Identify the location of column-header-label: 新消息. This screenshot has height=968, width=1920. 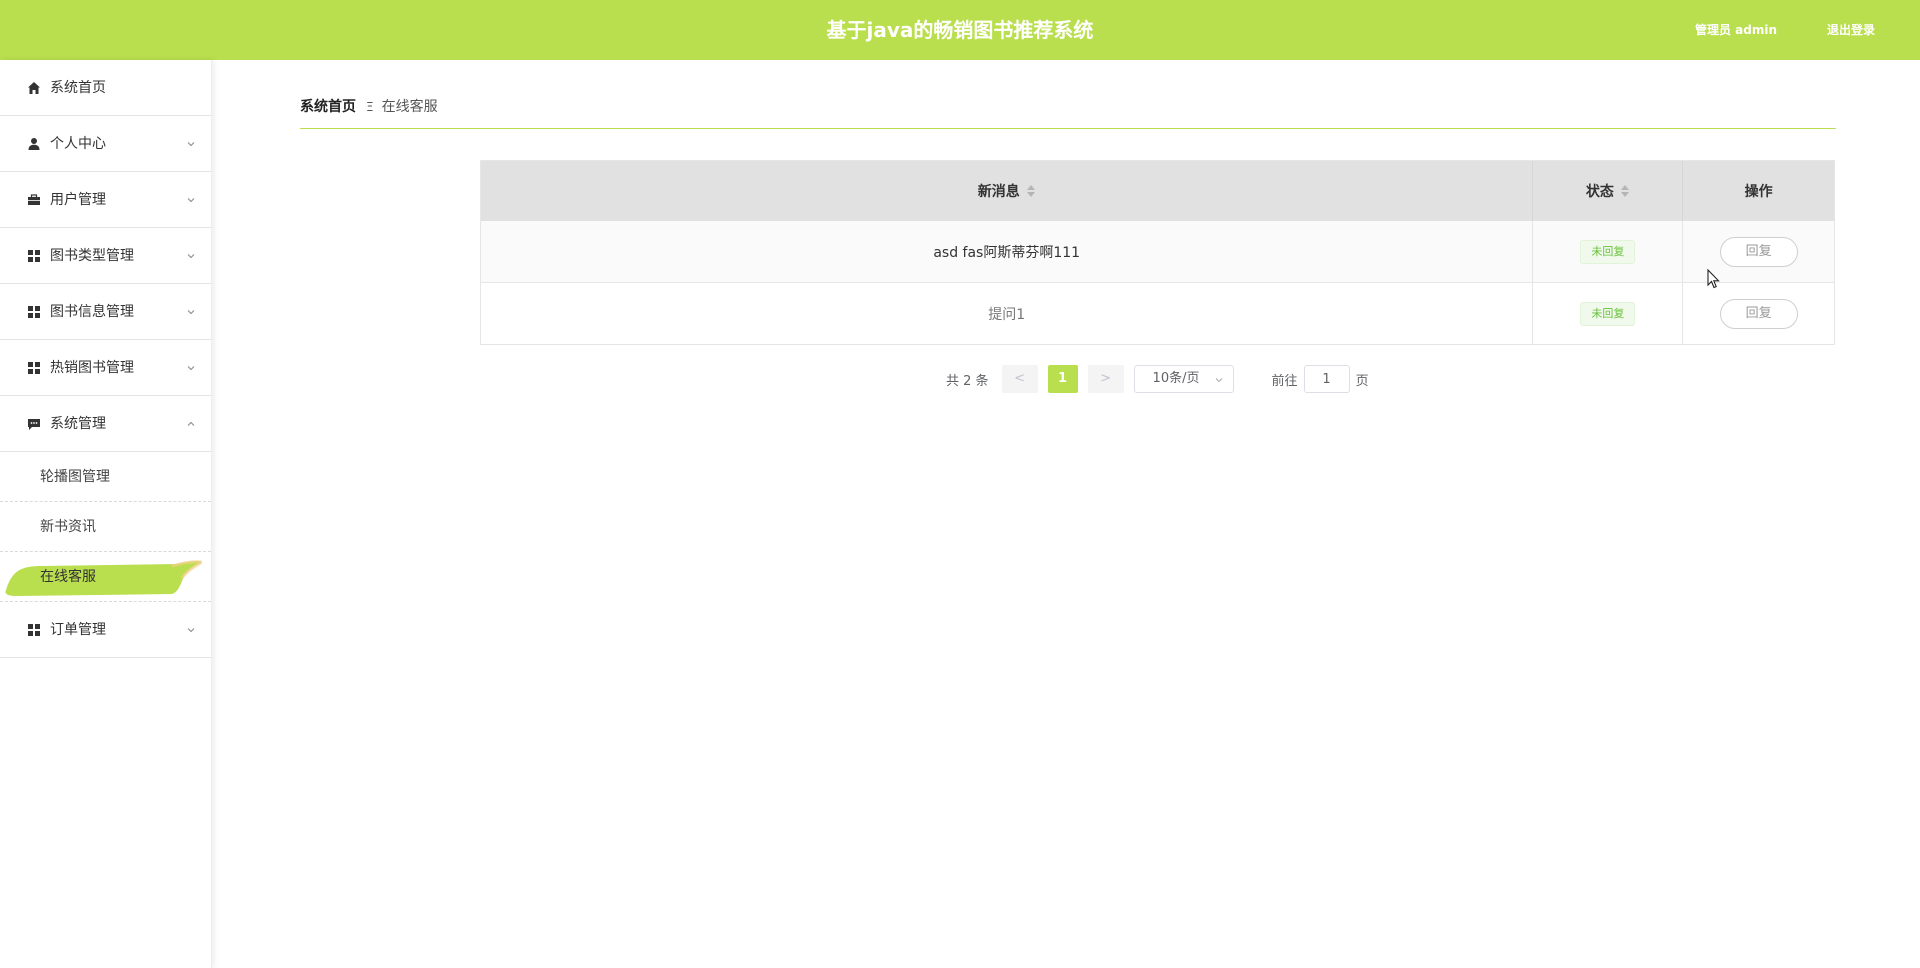
(998, 192).